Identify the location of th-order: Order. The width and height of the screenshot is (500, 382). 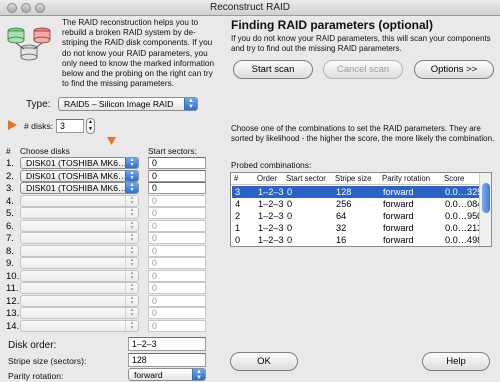
(267, 178).